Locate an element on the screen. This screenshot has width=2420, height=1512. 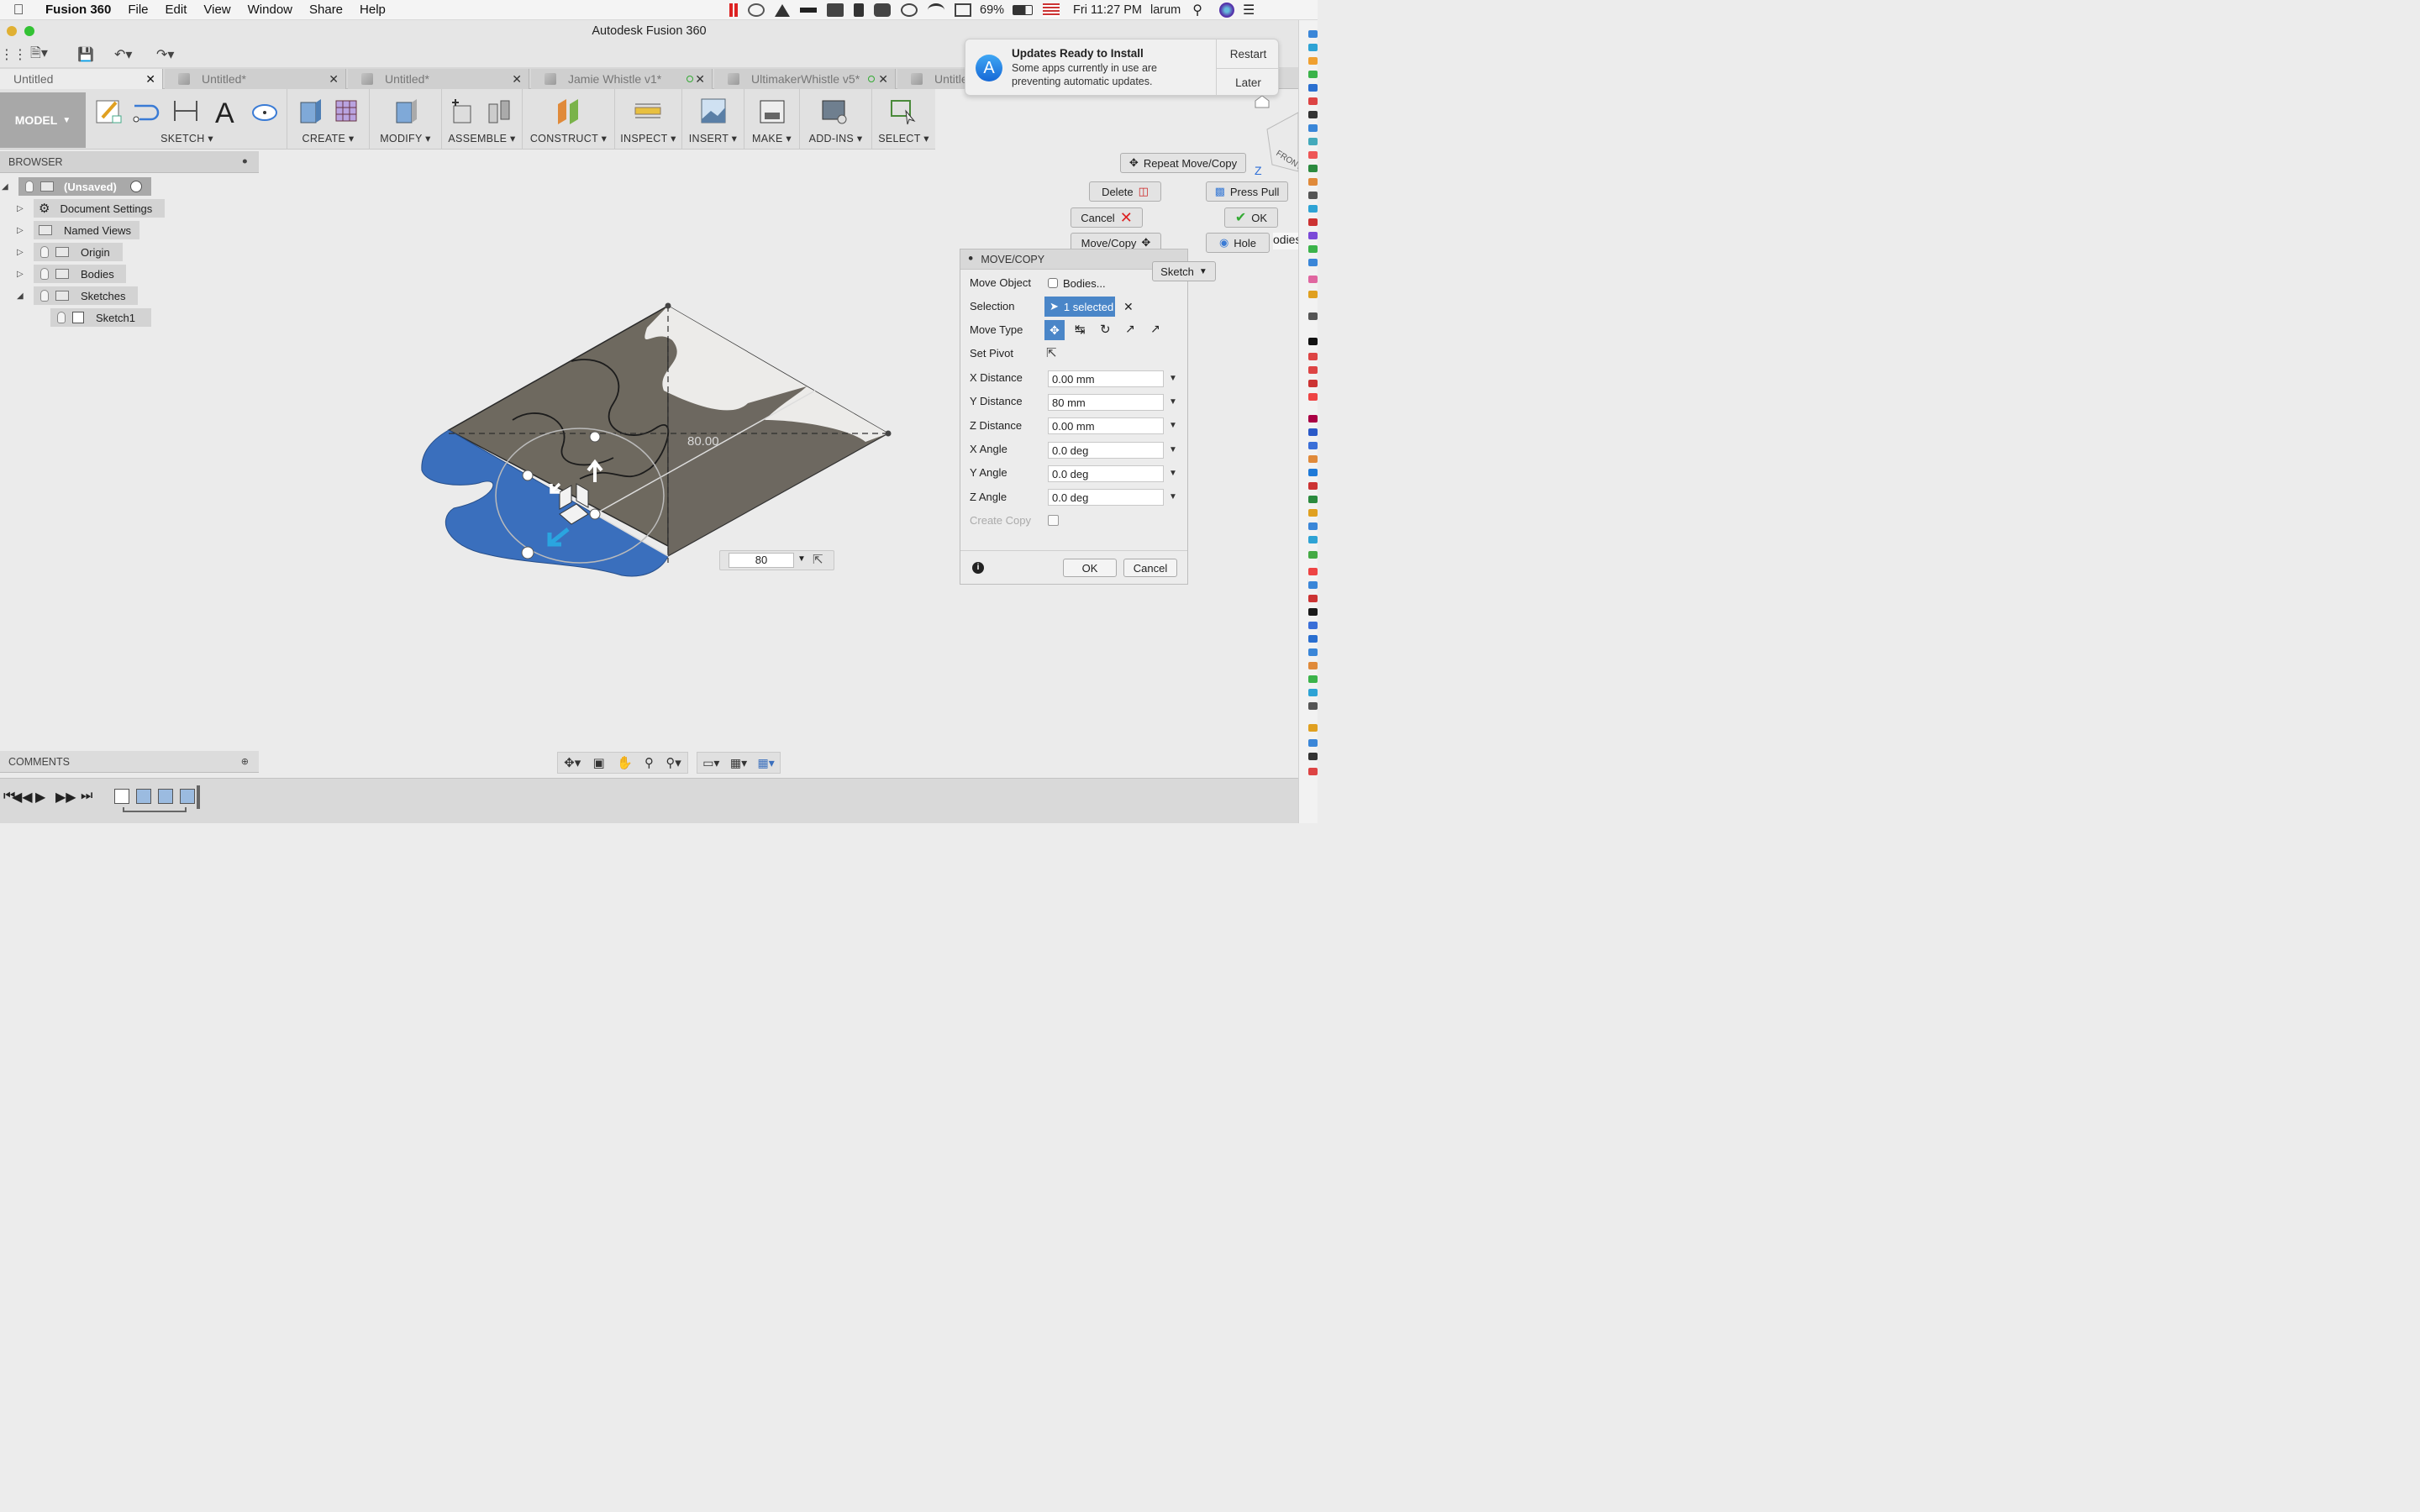
menu-app-name: Fusion 360 is located at coordinates (78, 10).